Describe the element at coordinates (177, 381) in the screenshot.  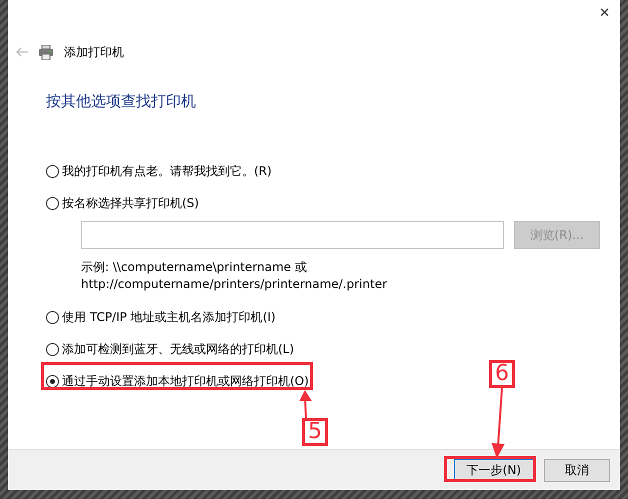
I see `radio-option: 通过手动设置添加本地打印机或网络打印机(O)` at that location.